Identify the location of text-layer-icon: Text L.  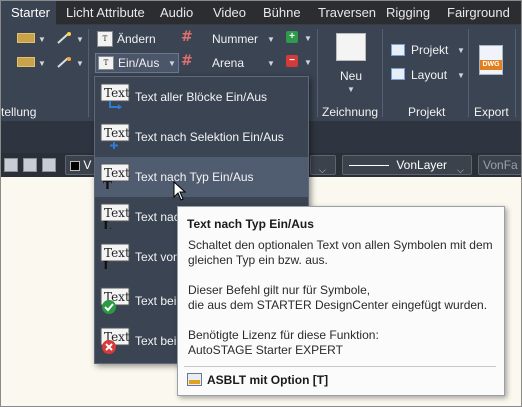
(115, 218).